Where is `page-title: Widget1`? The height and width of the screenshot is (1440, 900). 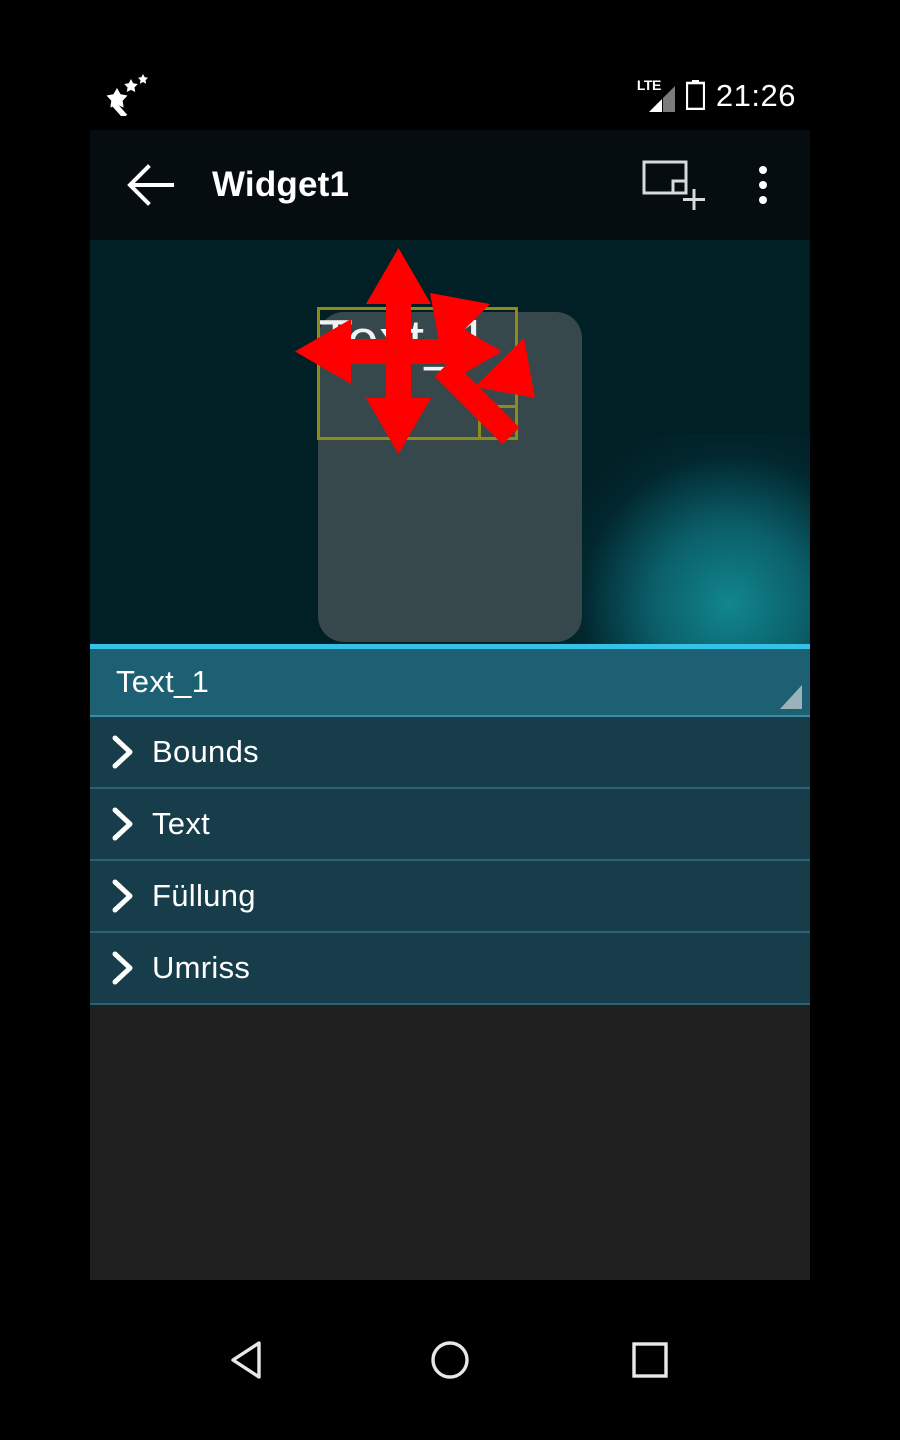 page-title: Widget1 is located at coordinates (281, 184).